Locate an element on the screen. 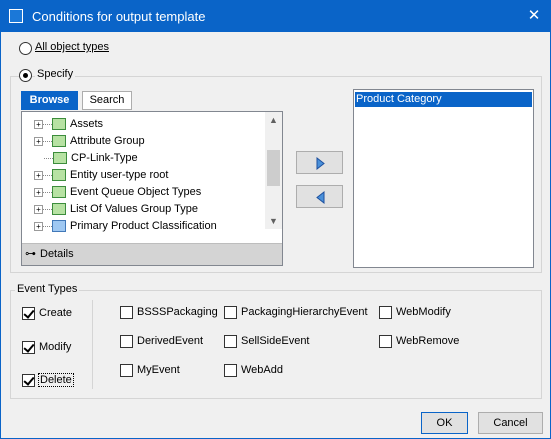 The height and width of the screenshot is (439, 551). delete-checkbox is located at coordinates (28, 380).